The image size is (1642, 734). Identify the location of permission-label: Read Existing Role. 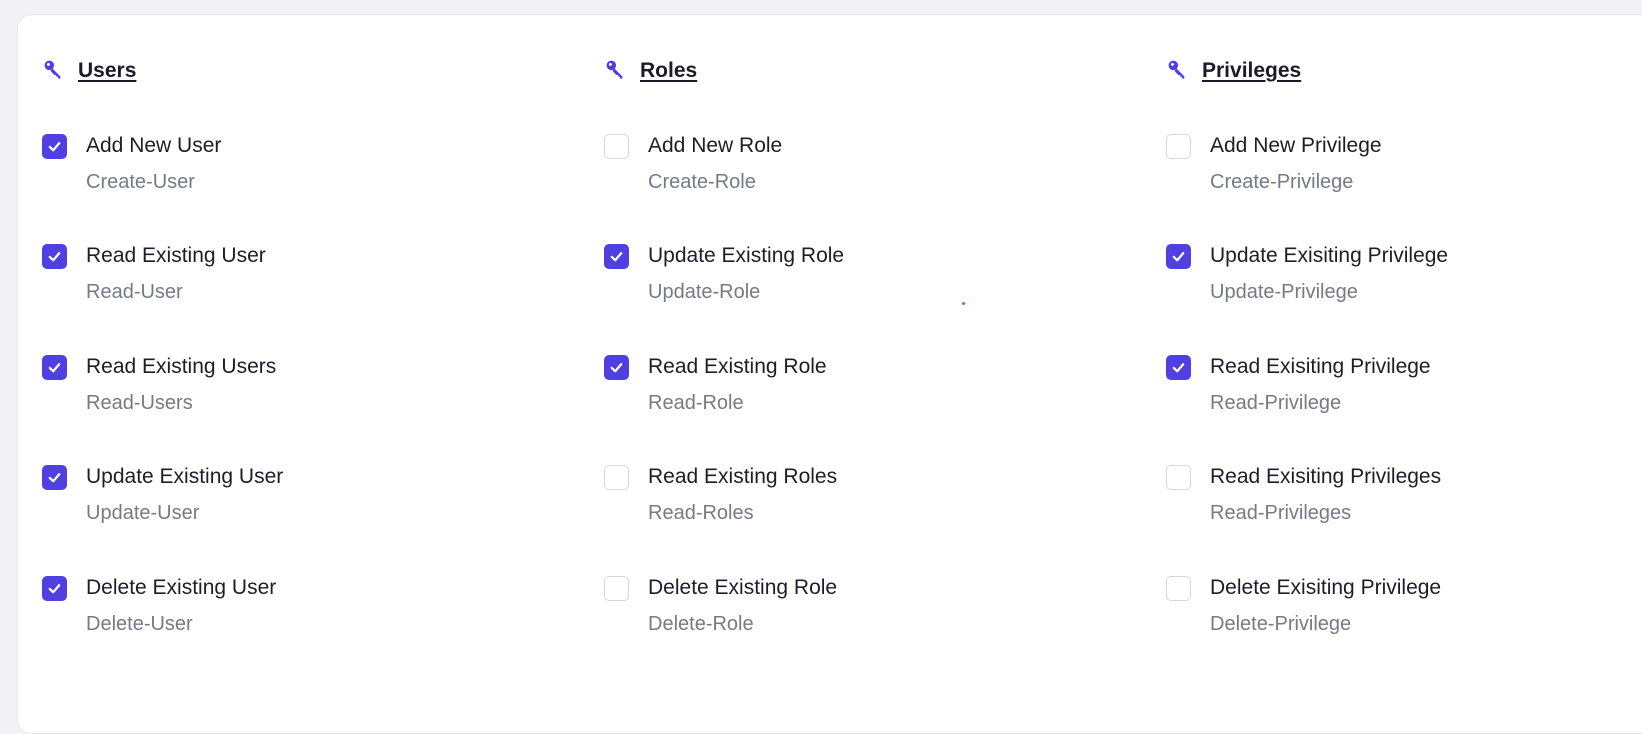
(737, 366).